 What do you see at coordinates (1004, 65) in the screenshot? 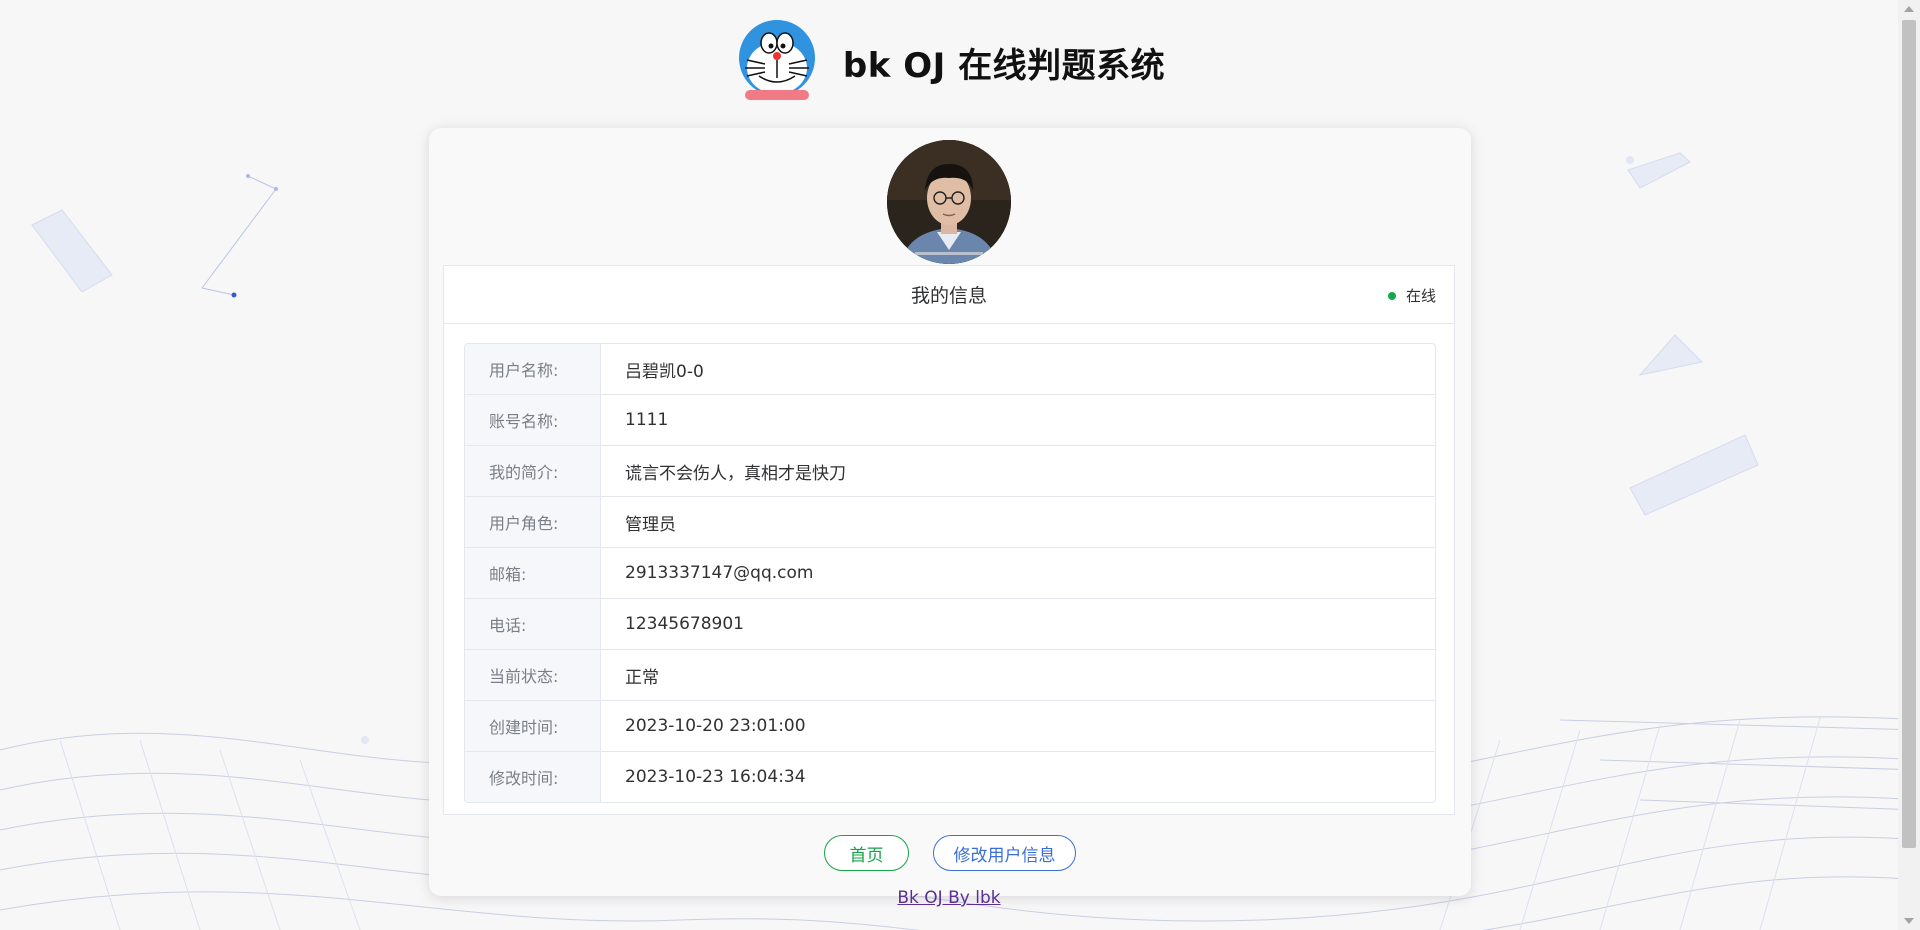
I see `site-title: bk OJ 在线判题系统` at bounding box center [1004, 65].